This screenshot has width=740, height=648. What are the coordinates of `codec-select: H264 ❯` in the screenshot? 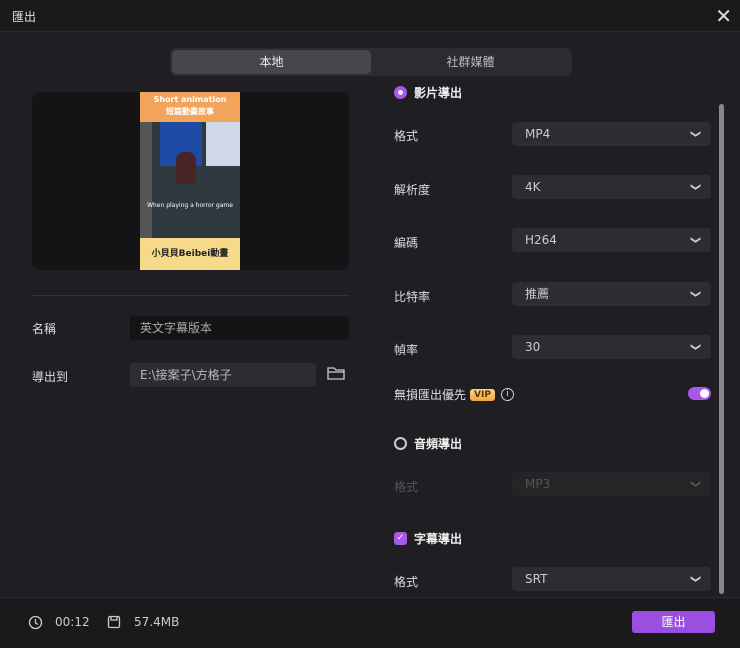 It's located at (611, 240).